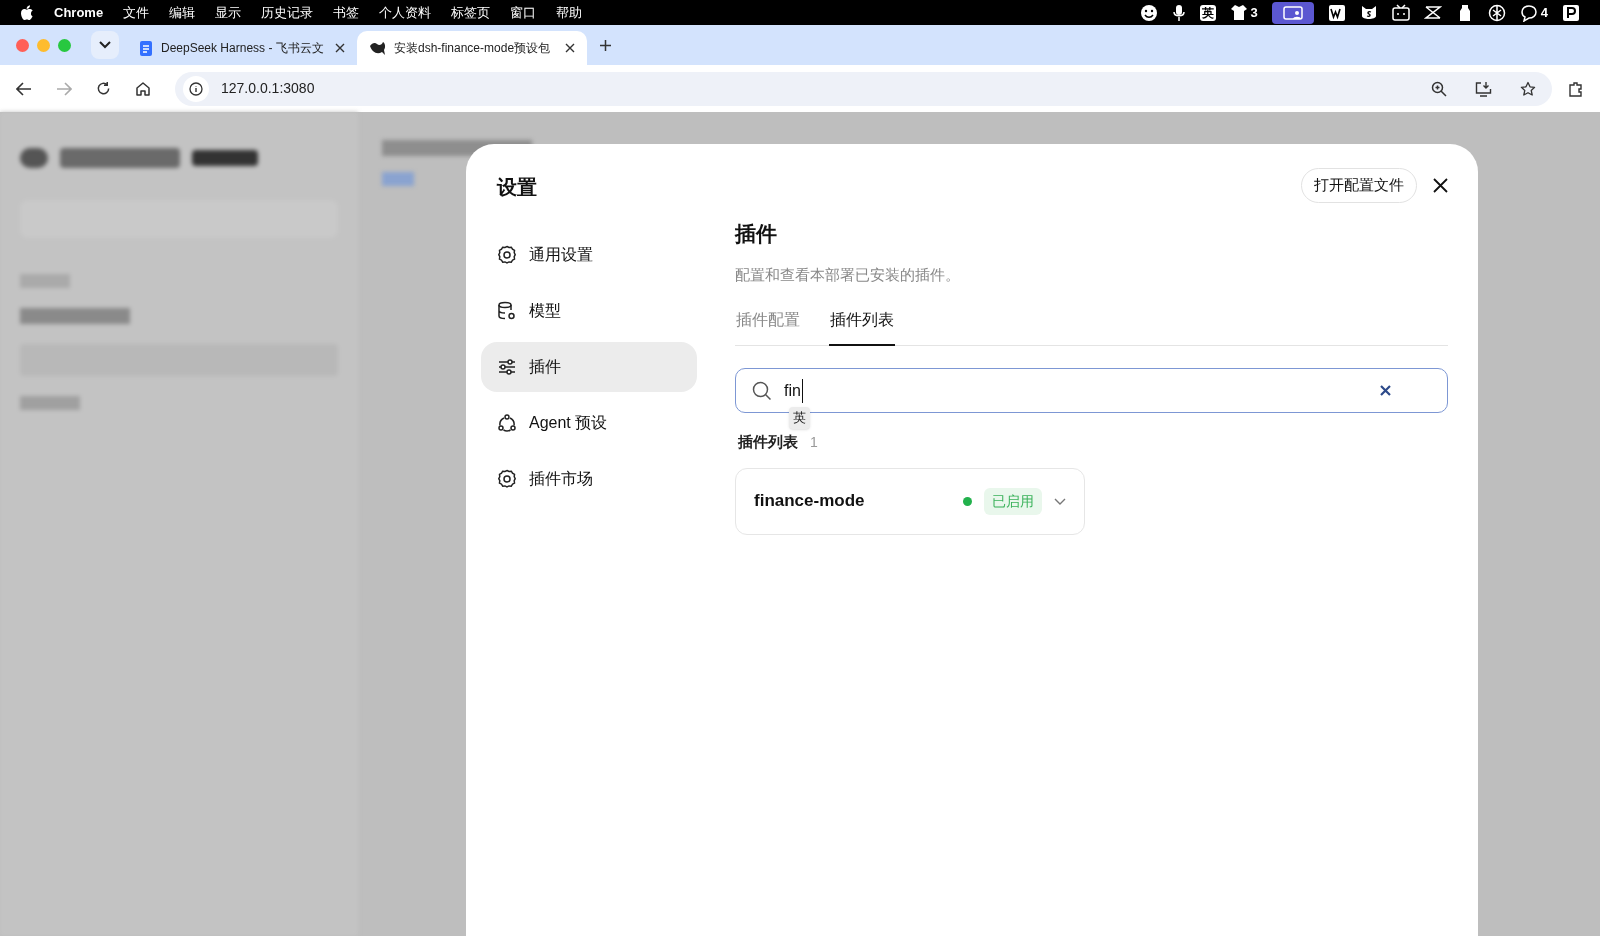 This screenshot has height=936, width=1600. Describe the element at coordinates (516, 187) in the screenshot. I see `dialog-title: 设置` at that location.